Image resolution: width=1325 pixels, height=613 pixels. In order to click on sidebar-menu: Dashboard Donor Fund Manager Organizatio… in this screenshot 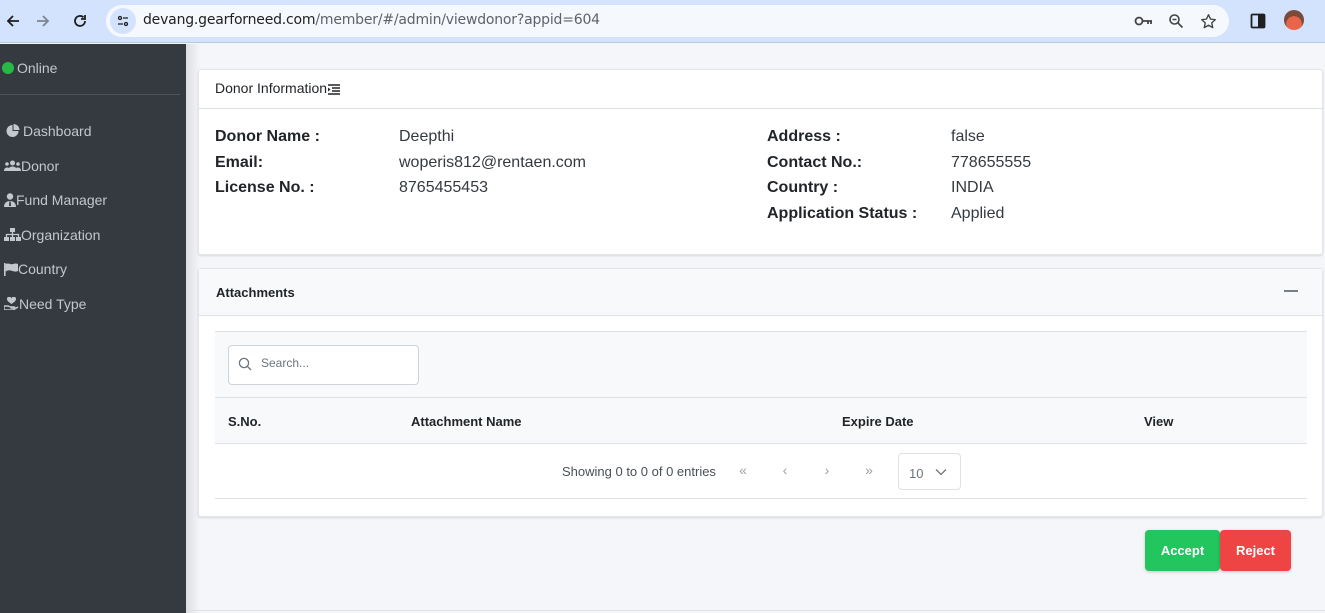, I will do `click(55, 217)`.